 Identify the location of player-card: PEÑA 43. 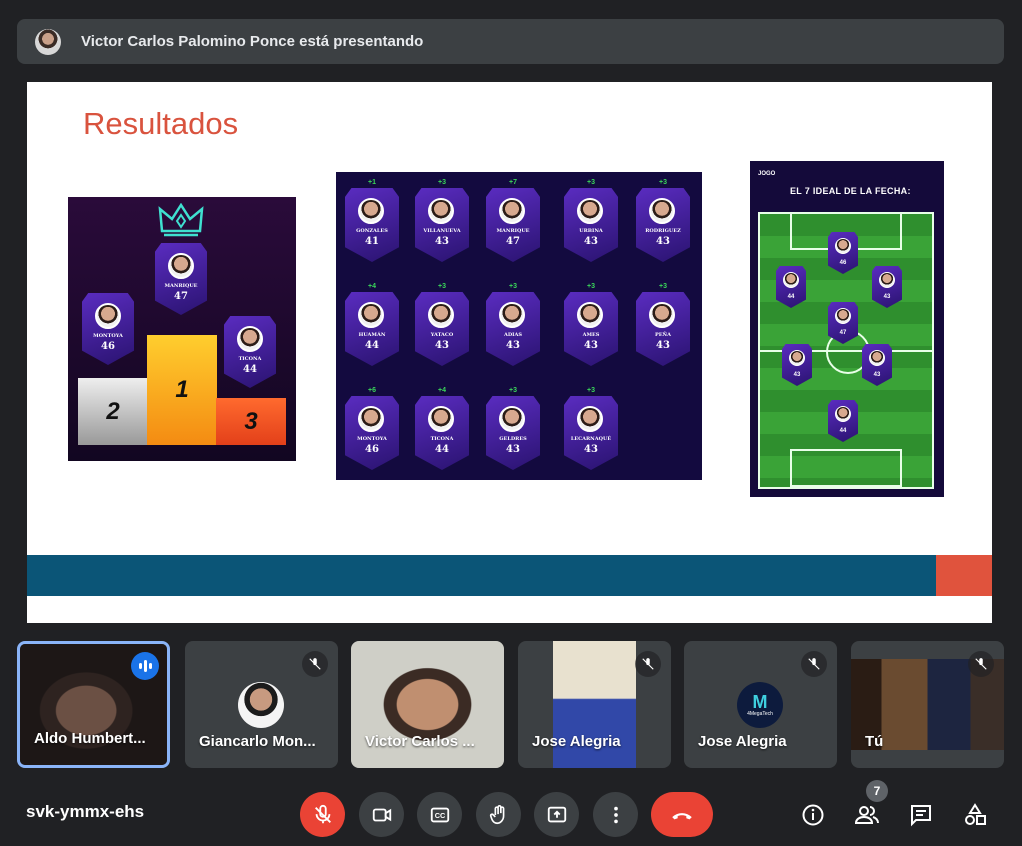
(663, 329).